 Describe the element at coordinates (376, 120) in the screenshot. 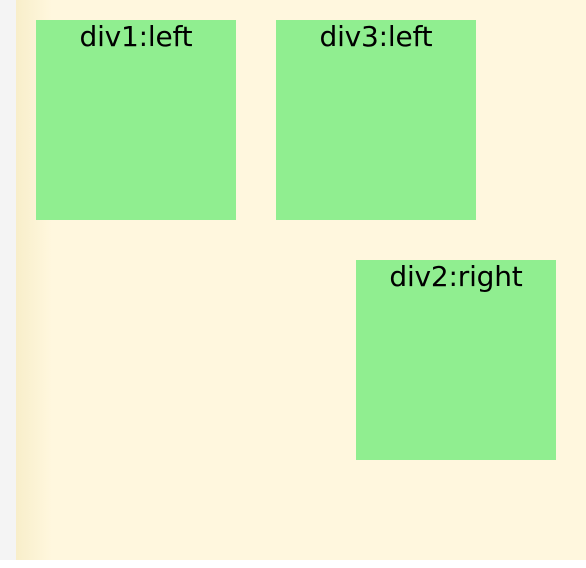

I see `float-box-div3: div3:left` at that location.